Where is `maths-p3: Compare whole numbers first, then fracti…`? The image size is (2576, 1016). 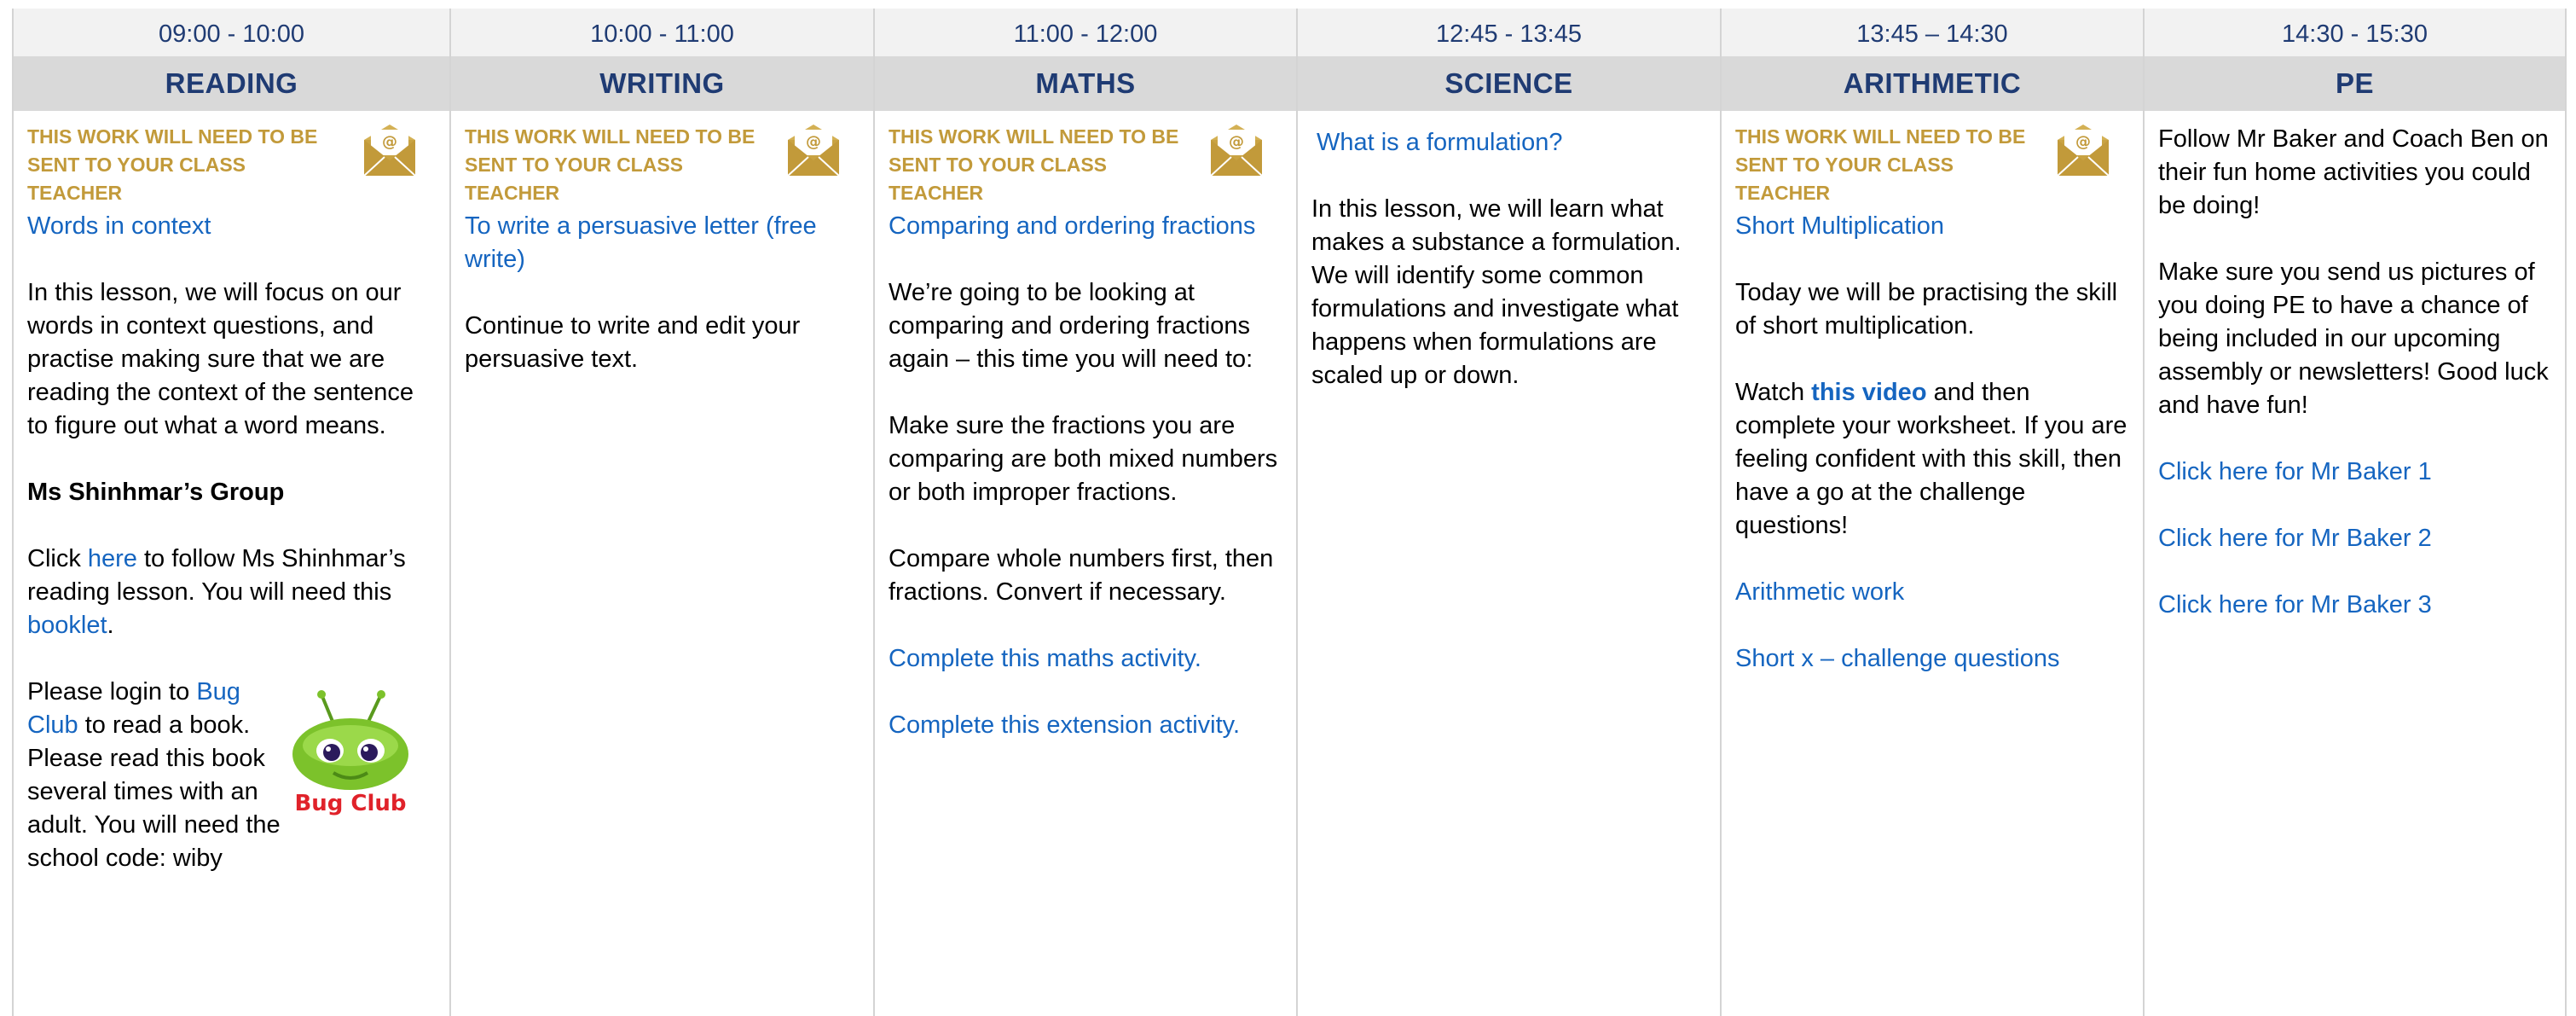
maths-p3: Compare whole numbers first, then fracti… is located at coordinates (1082, 575).